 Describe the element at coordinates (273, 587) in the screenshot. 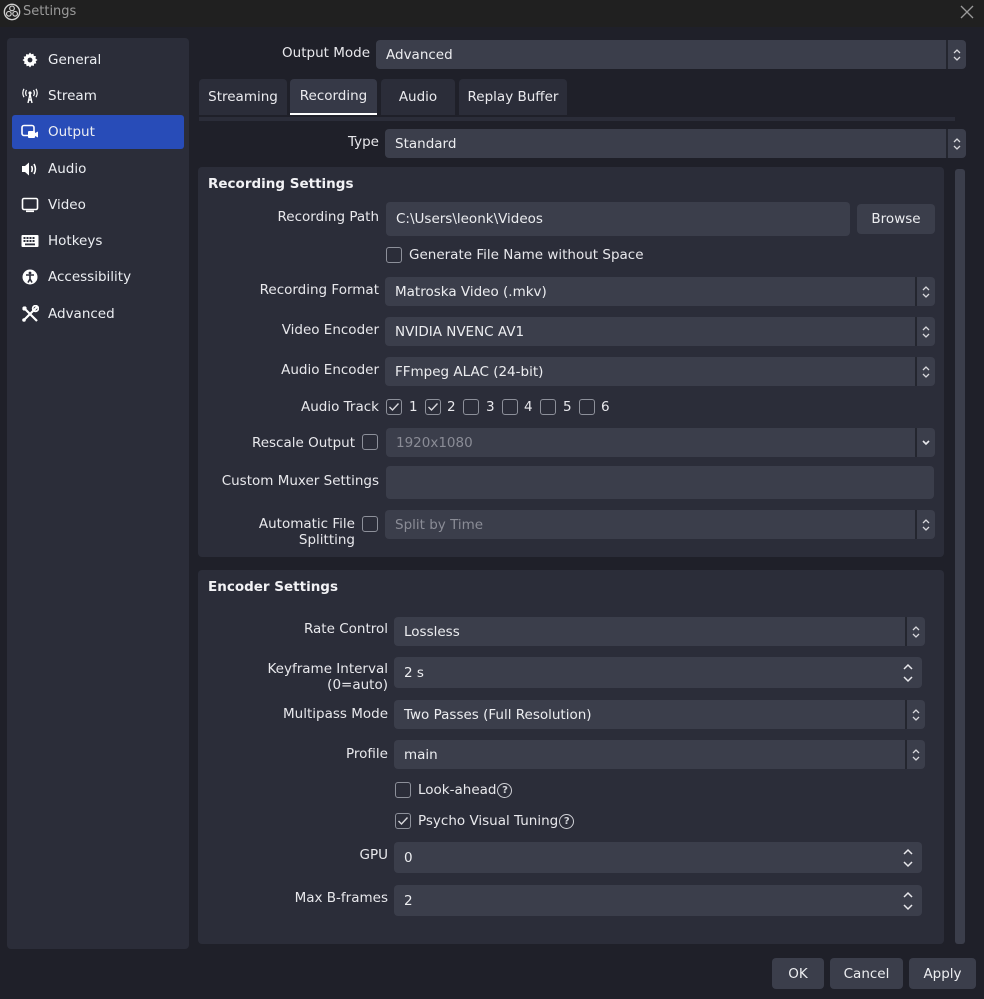

I see `encoder-settings-title: Encoder Settings` at that location.